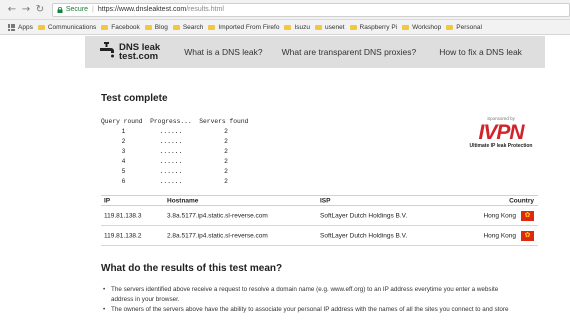  I want to click on bookmark-workshop: Workshop, so click(421, 27).